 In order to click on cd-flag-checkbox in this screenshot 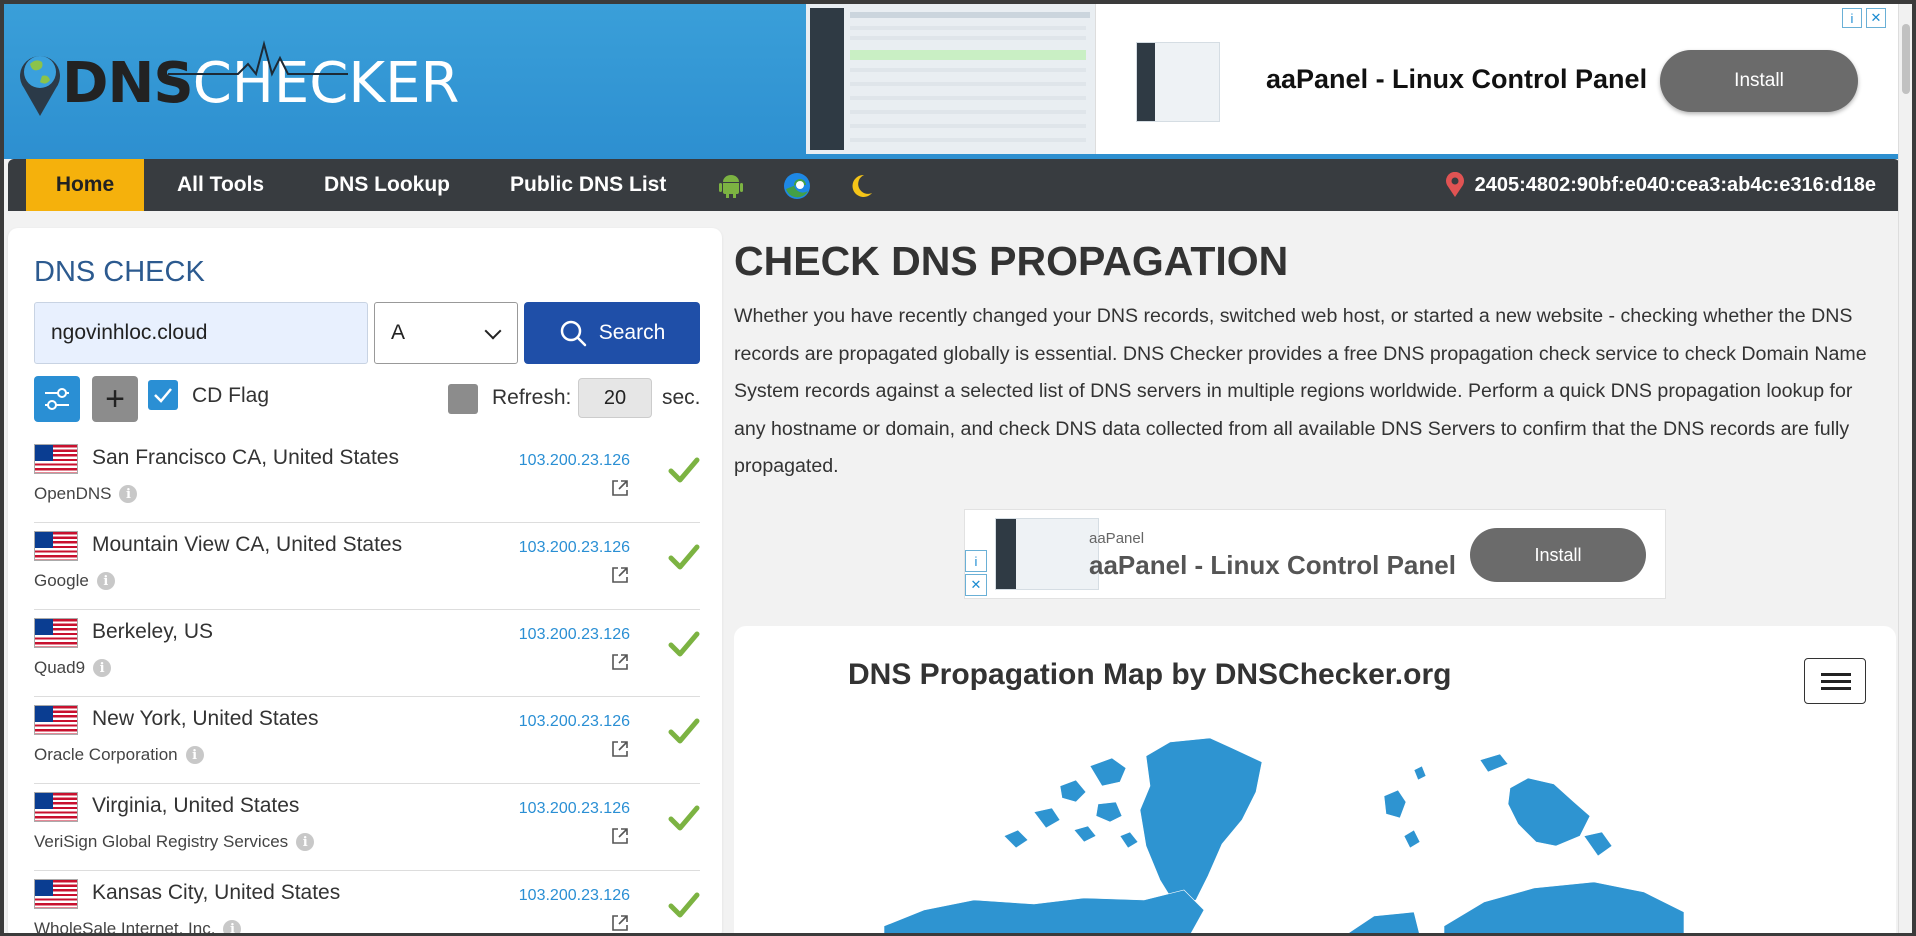, I will do `click(163, 395)`.